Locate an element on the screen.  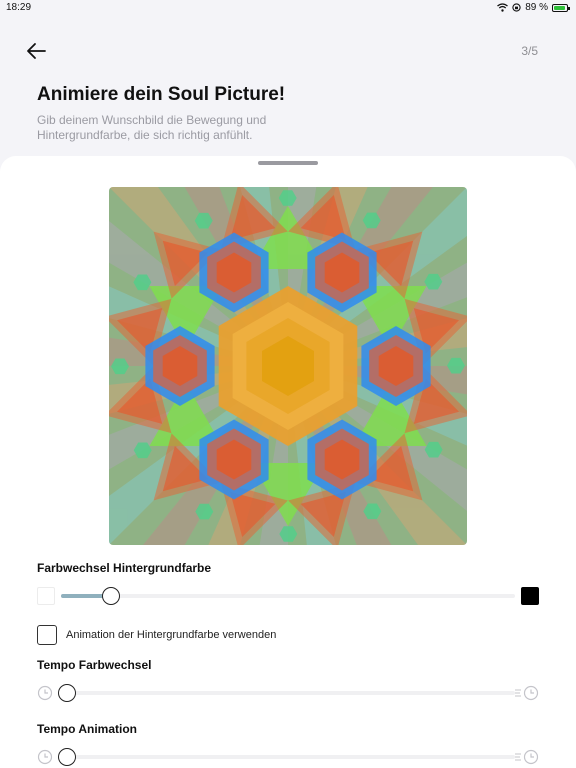
battery-level is located at coordinates (559, 7).